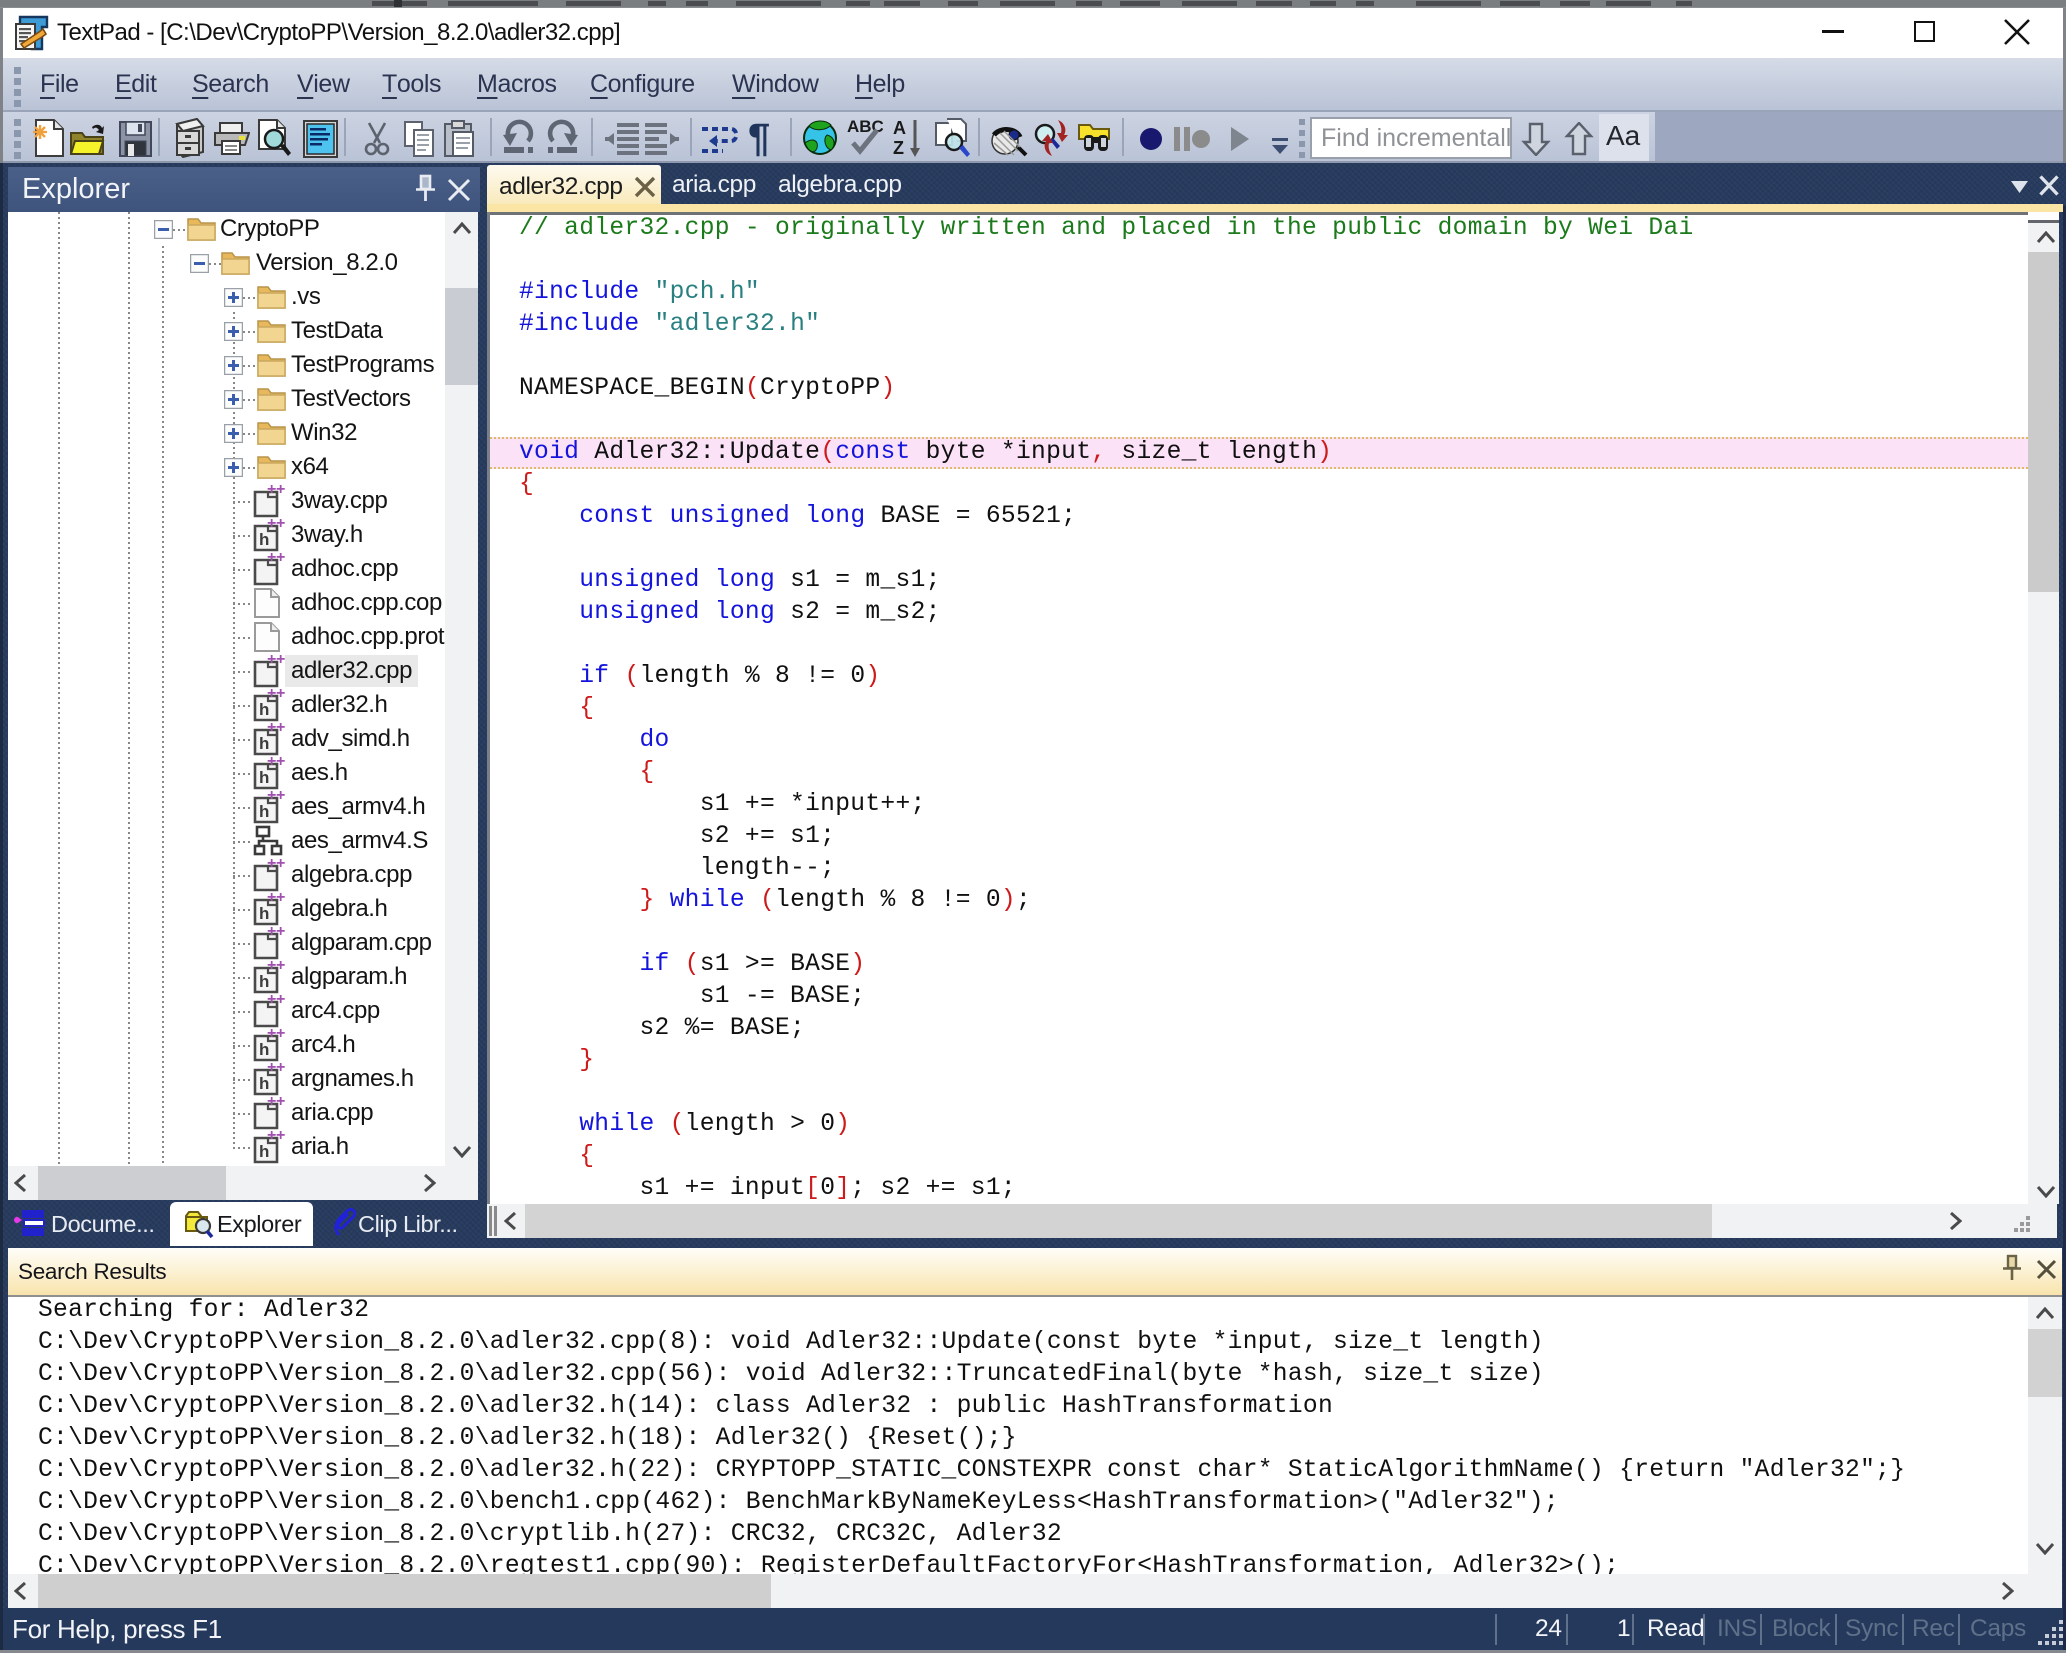 This screenshot has height=1653, width=2066. I want to click on svg-text: Z, so click(898, 148).